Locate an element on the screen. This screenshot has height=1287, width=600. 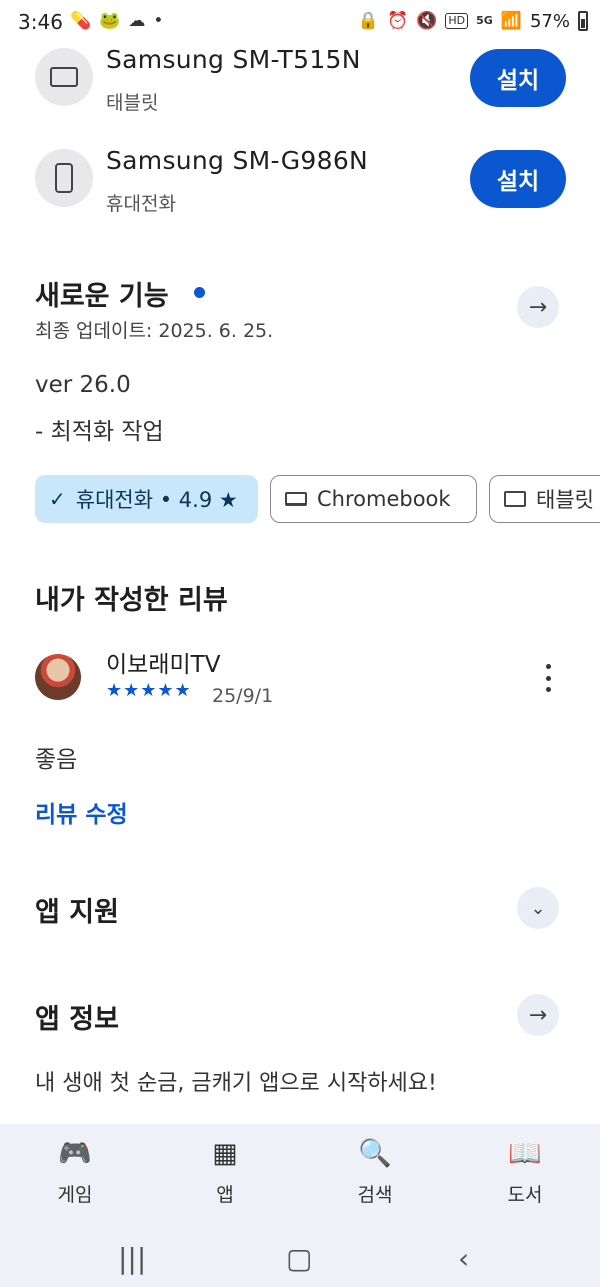
star-rating: ★★★★★ is located at coordinates (149, 690).